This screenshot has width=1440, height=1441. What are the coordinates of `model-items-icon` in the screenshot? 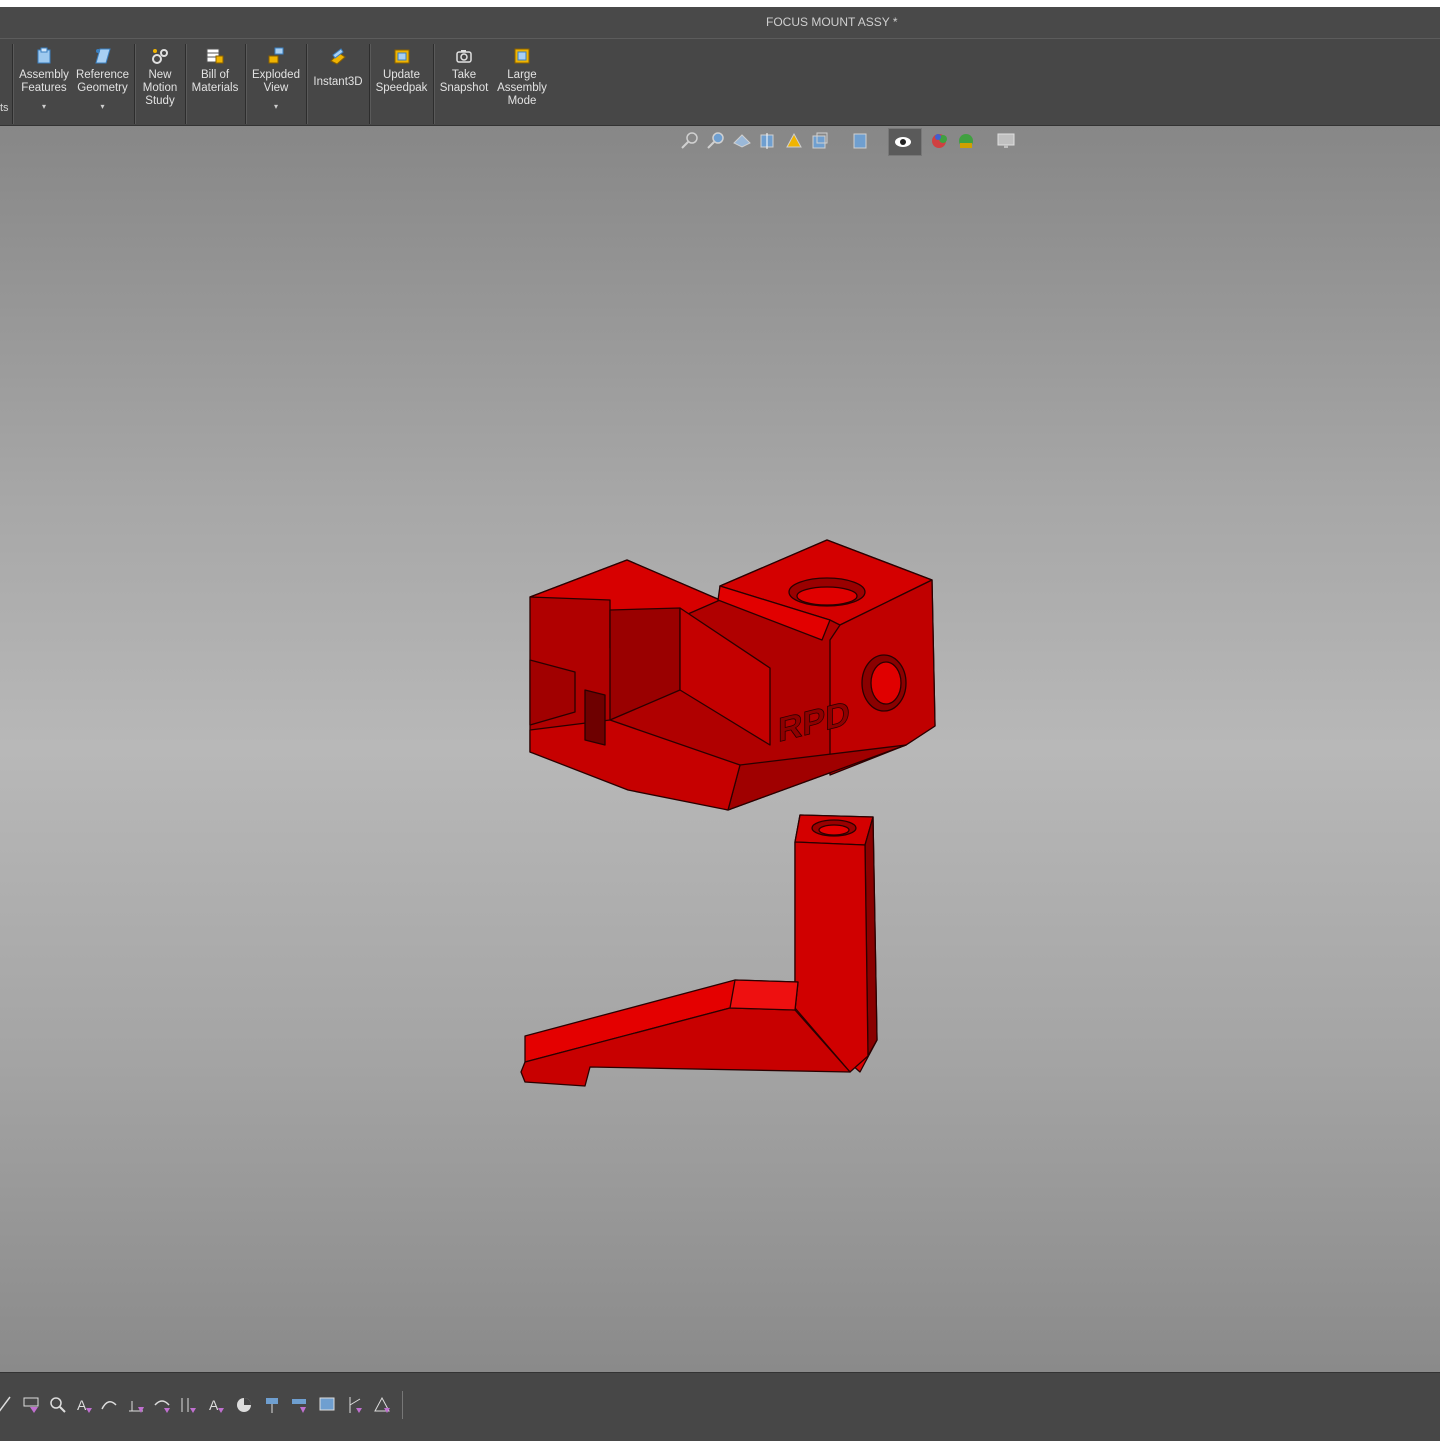 It's located at (32, 1405).